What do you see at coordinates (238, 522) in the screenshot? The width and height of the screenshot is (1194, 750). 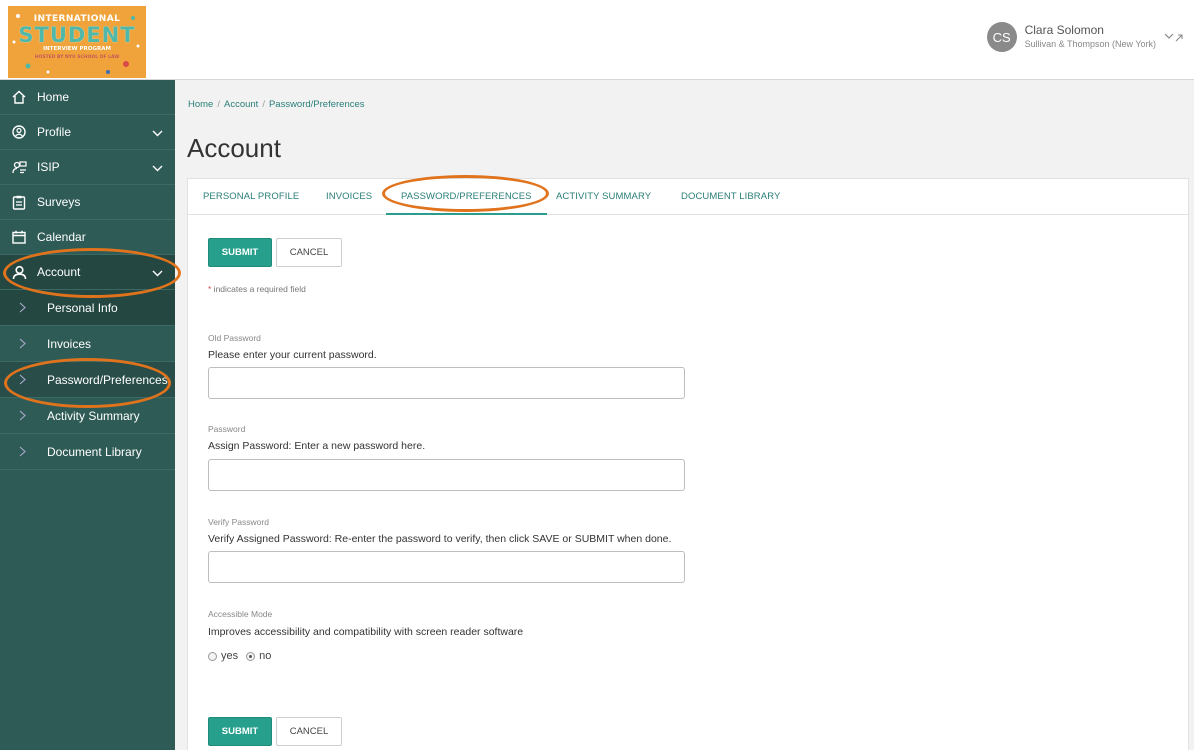 I see `verify-password-label: Verify Password` at bounding box center [238, 522].